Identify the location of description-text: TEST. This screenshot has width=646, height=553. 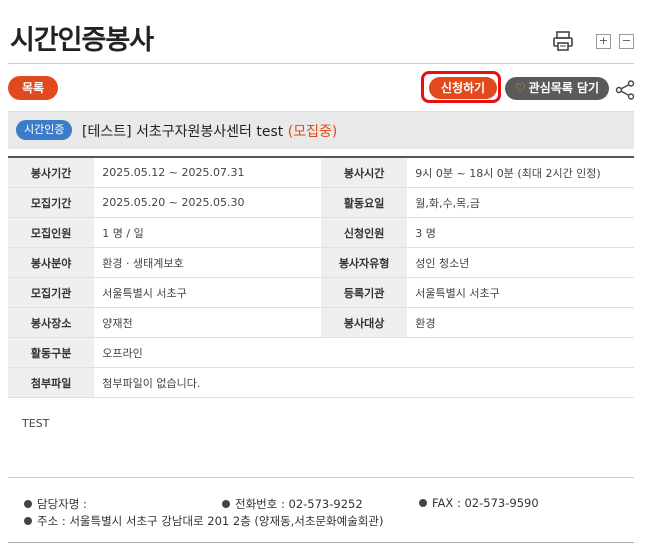
(36, 423).